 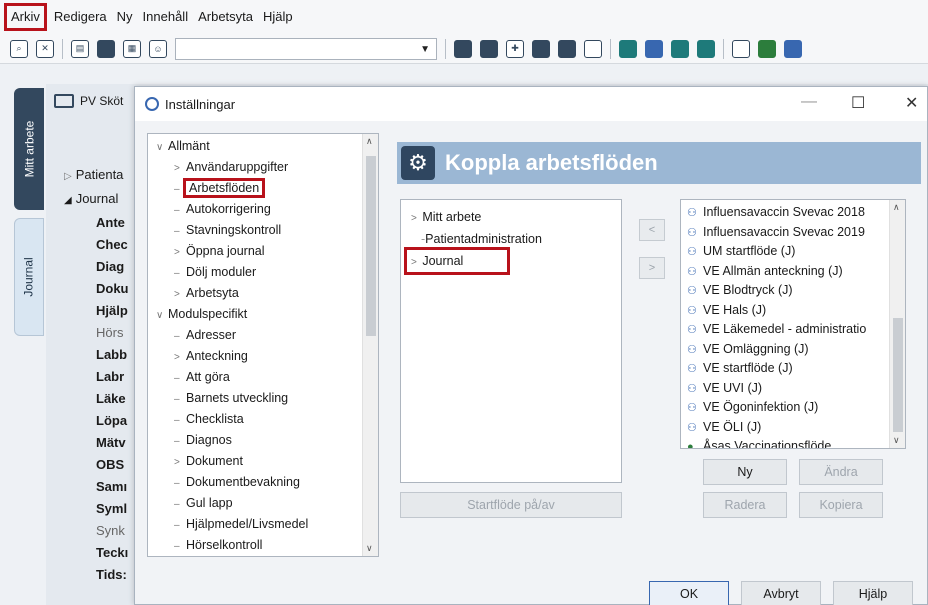 What do you see at coordinates (809, 102) in the screenshot?
I see `minimize-icon: —` at bounding box center [809, 102].